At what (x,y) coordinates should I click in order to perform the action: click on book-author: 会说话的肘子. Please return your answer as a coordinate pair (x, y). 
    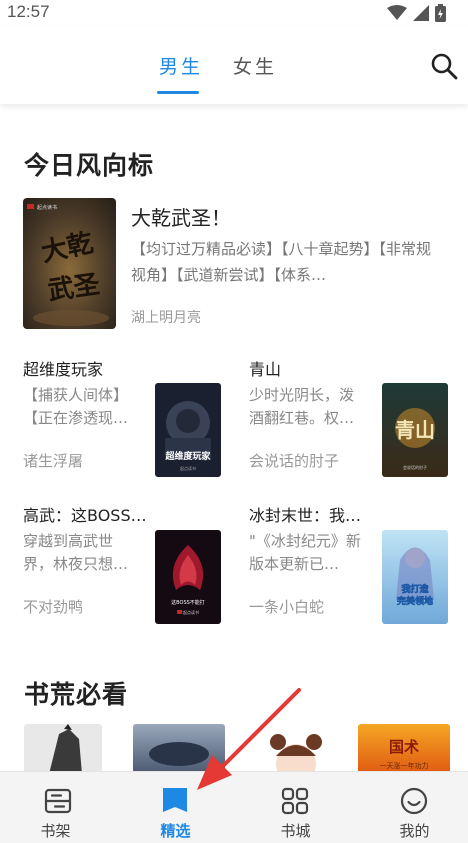
    Looking at the image, I should click on (294, 461).